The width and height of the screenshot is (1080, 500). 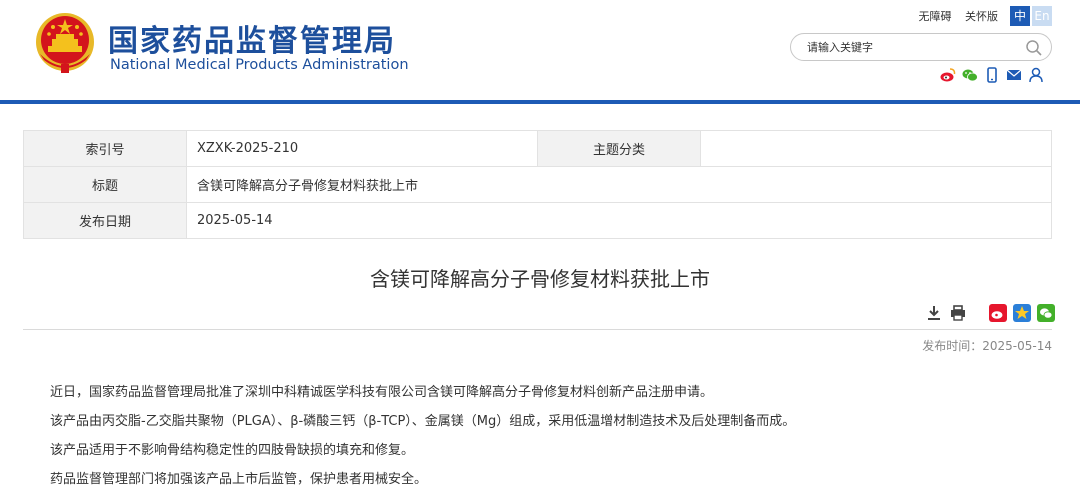 What do you see at coordinates (239, 479) in the screenshot?
I see `paragraph: 药品监督管理部门将加强该产品上市后监管，保护患者用械安全。` at bounding box center [239, 479].